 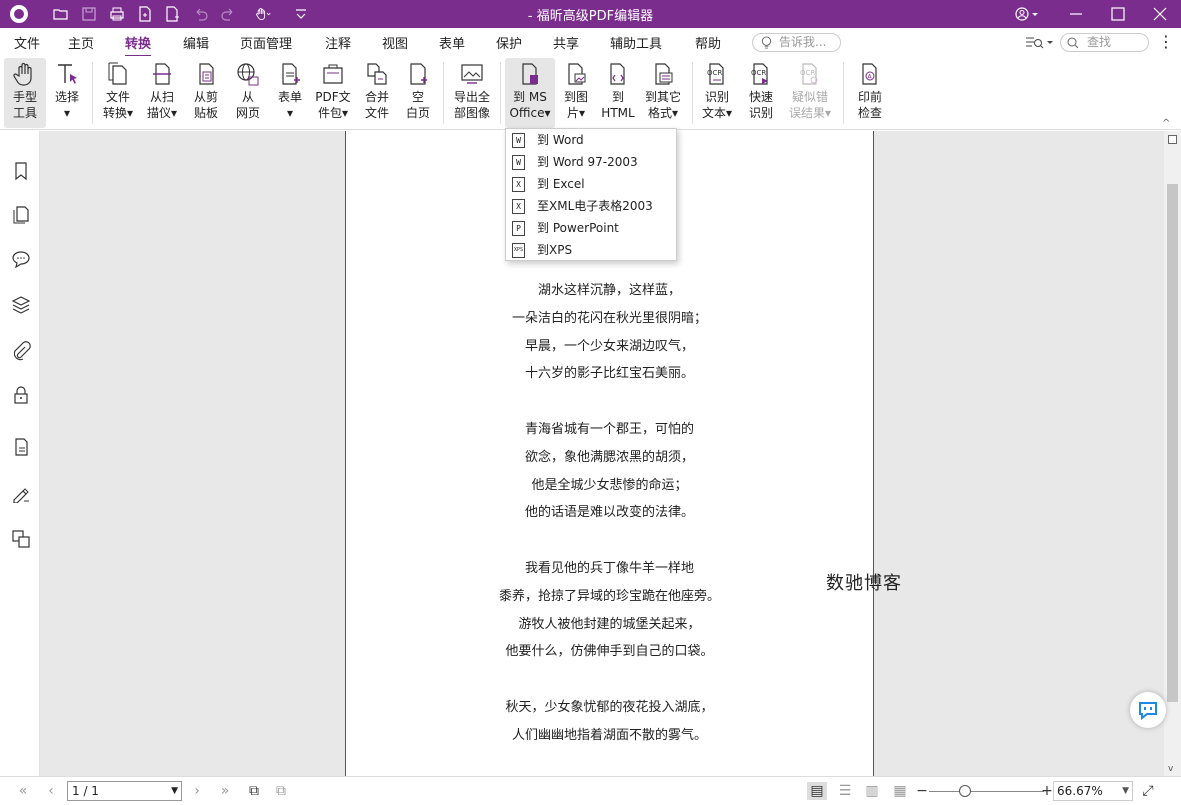 I want to click on undo-icon, so click(x=201, y=14).